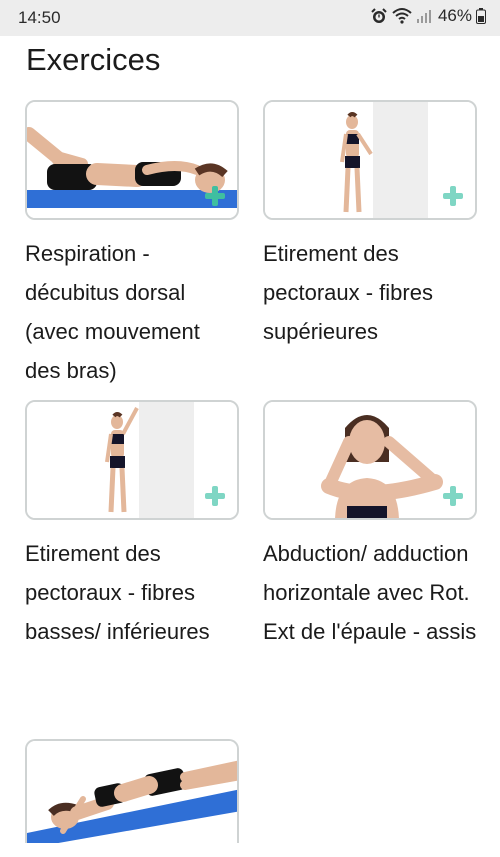 The height and width of the screenshot is (857, 500). I want to click on battery-icon, so click(481, 16).